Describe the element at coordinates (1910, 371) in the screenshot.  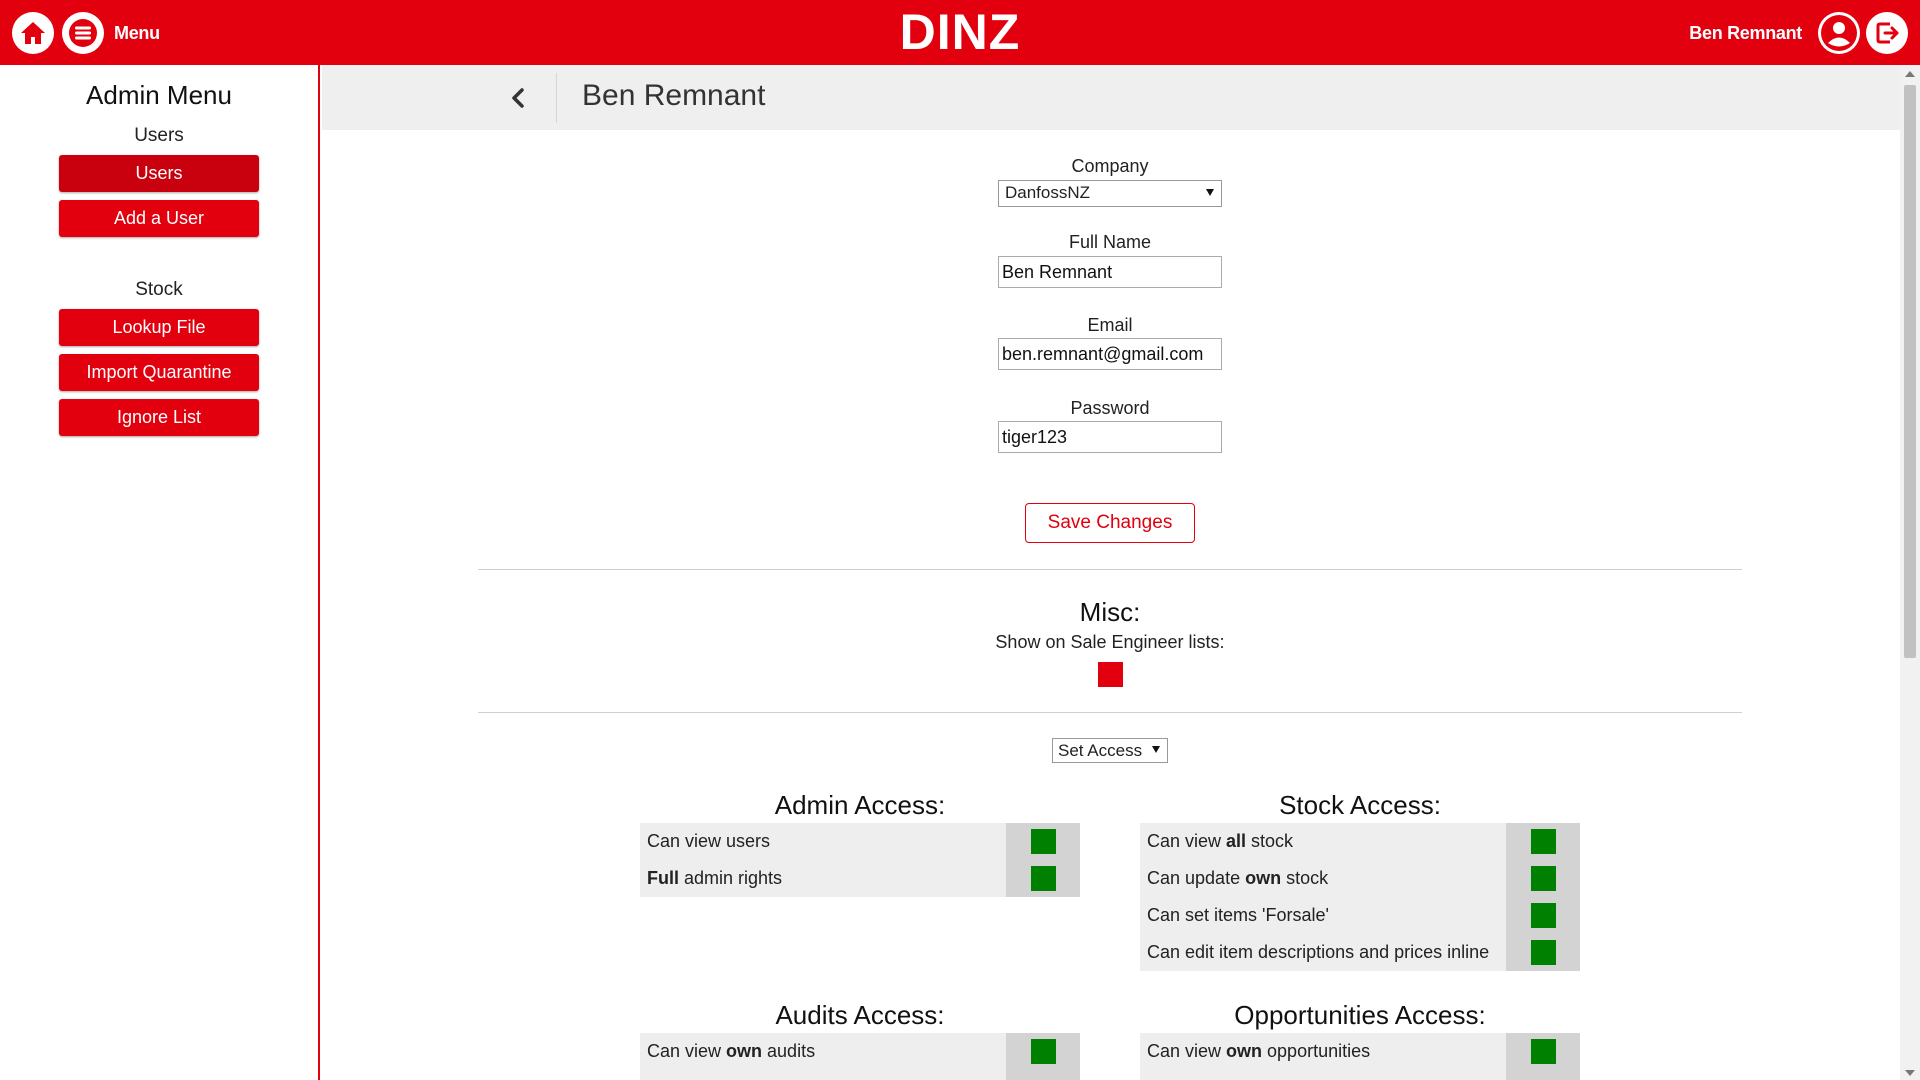
I see `scrollbar-thumb` at that location.